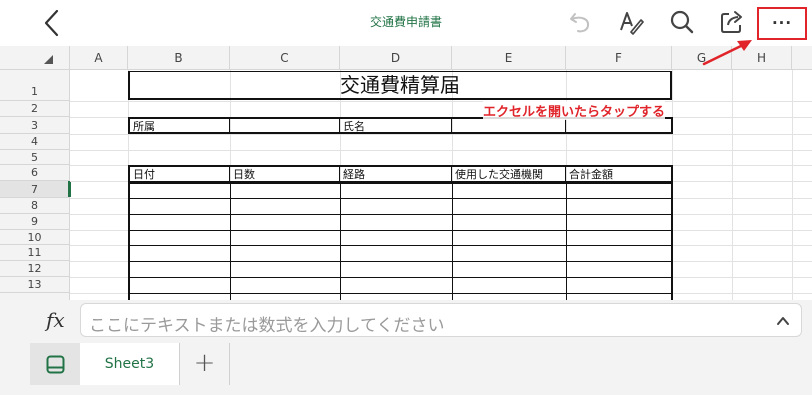  I want to click on row-header: 2, so click(35, 109).